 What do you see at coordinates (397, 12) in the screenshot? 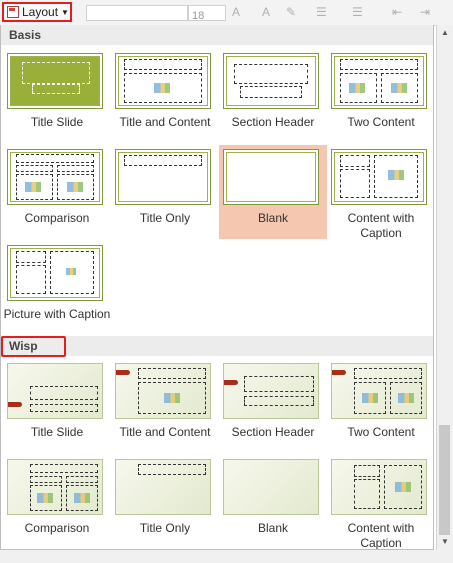
I see `decrease-indent-icon: ⇤` at bounding box center [397, 12].